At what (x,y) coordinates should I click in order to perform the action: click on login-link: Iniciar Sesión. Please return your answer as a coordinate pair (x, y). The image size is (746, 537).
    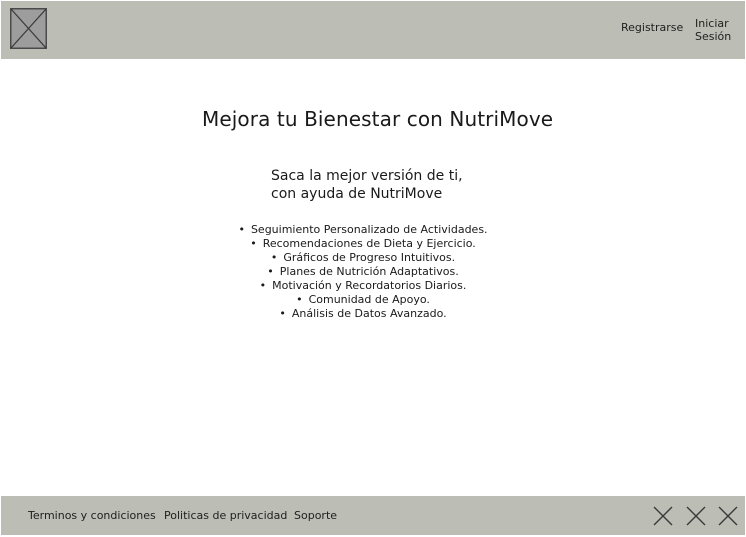
    Looking at the image, I should click on (718, 30).